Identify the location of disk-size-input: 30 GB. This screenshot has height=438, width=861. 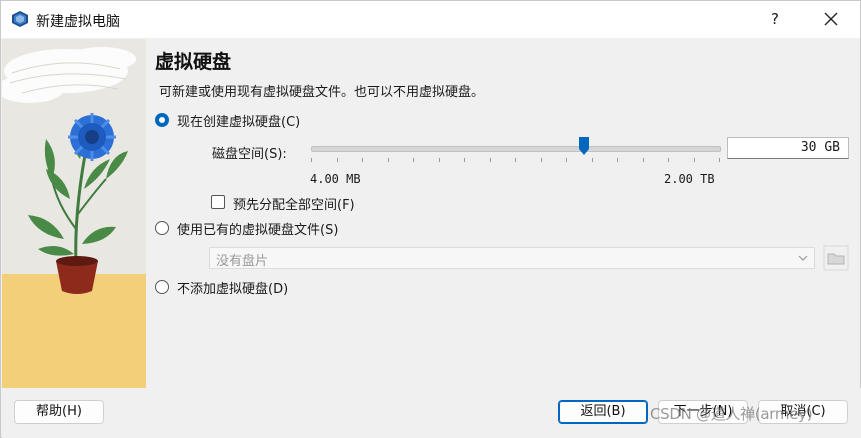
(788, 148).